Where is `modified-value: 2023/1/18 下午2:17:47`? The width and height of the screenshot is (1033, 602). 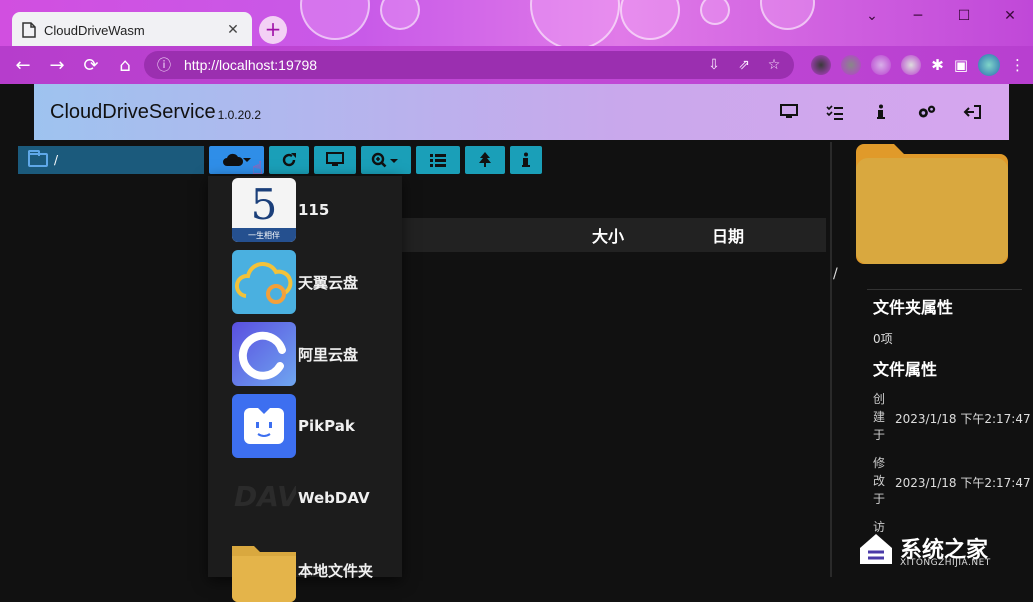 modified-value: 2023/1/18 下午2:17:47 is located at coordinates (963, 483).